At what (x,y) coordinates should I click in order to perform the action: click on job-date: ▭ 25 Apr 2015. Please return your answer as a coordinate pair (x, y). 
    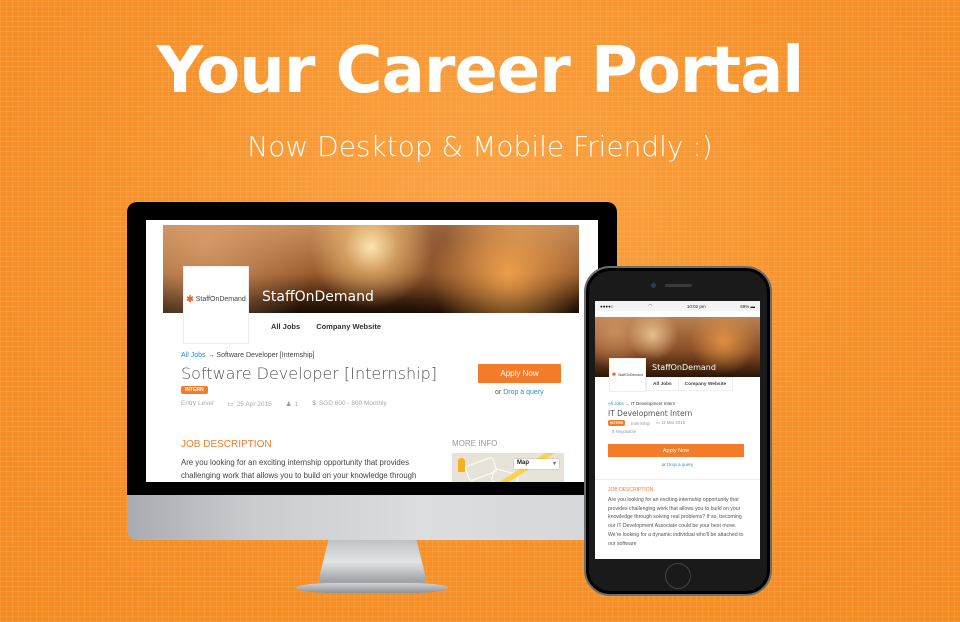
    Looking at the image, I should click on (250, 404).